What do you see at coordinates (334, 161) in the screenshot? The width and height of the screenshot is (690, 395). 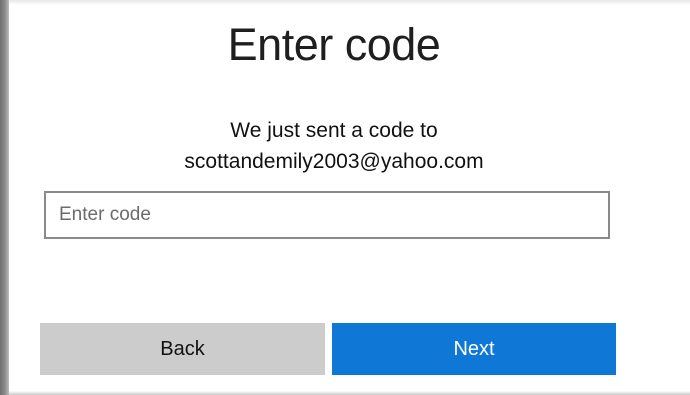 I see `email-address: scottandemily2003@yahoo.com` at bounding box center [334, 161].